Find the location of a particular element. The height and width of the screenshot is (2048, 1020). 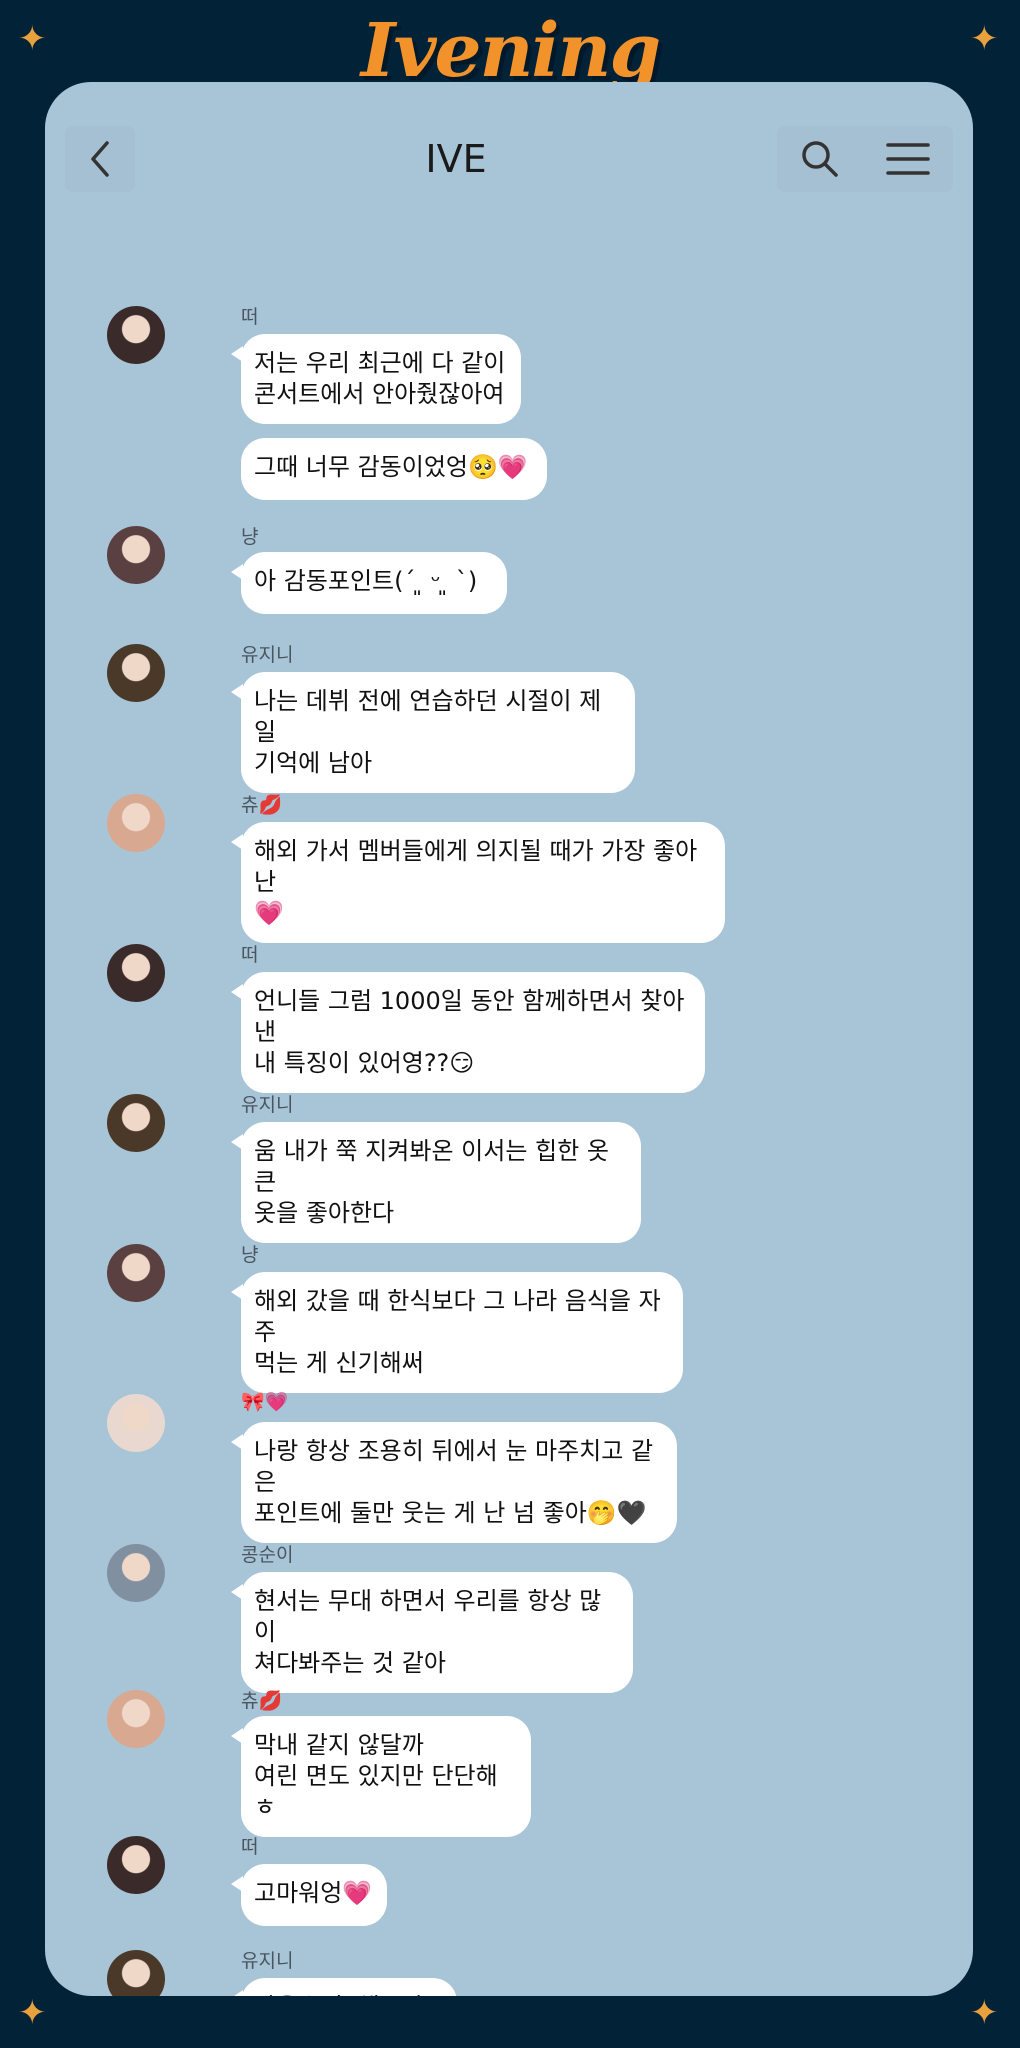

chevron-left-icon is located at coordinates (100, 159).